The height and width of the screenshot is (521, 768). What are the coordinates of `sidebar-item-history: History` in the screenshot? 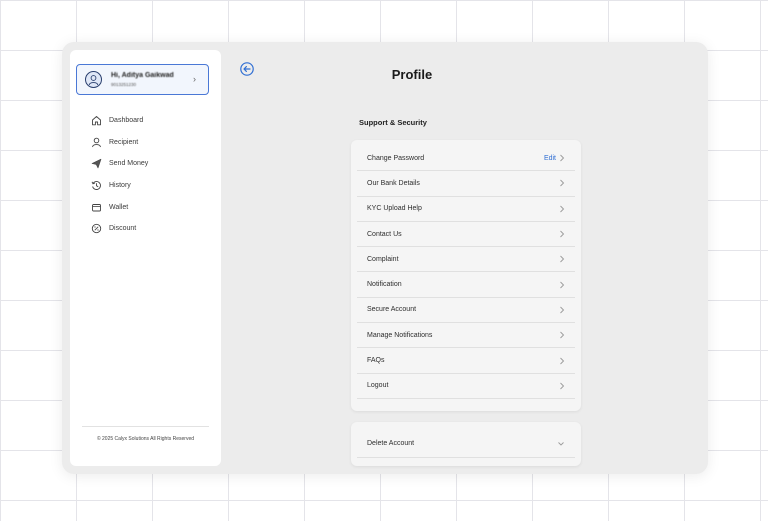 It's located at (119, 186).